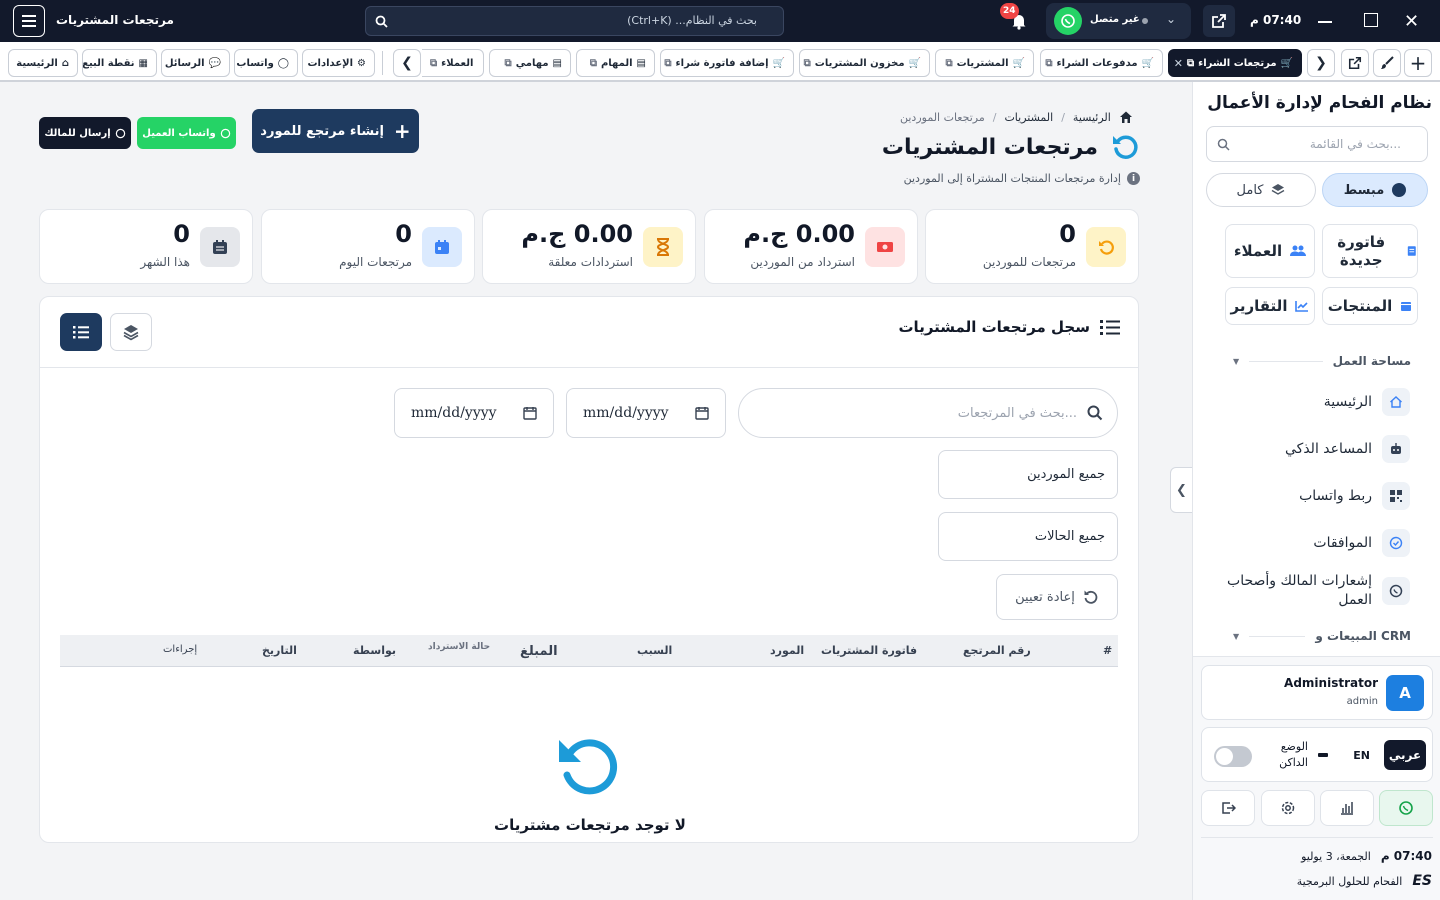 The image size is (1440, 900). I want to click on tab-my-tasks: ⧉ مهامي ▤, so click(530, 63).